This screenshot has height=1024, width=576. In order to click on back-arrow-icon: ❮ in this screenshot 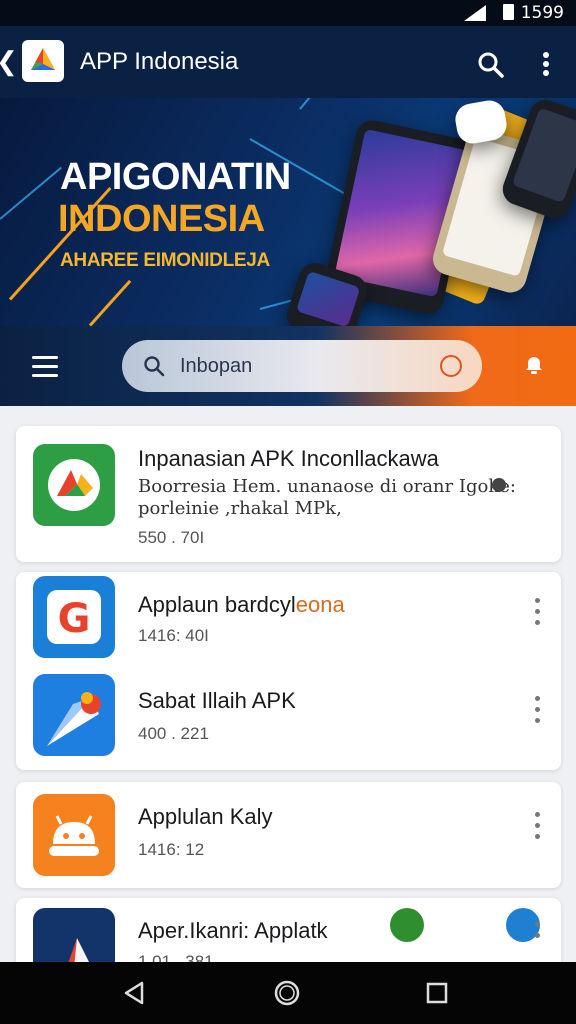, I will do `click(9, 61)`.